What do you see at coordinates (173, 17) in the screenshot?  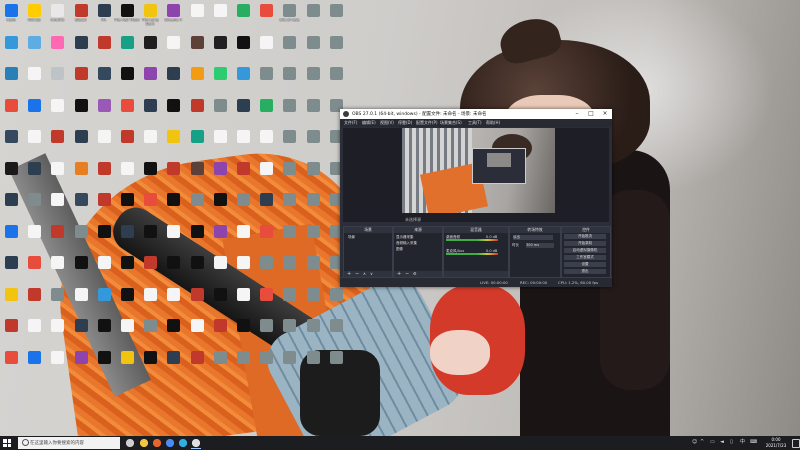 I see `desktop-icon: Dreams 4` at bounding box center [173, 17].